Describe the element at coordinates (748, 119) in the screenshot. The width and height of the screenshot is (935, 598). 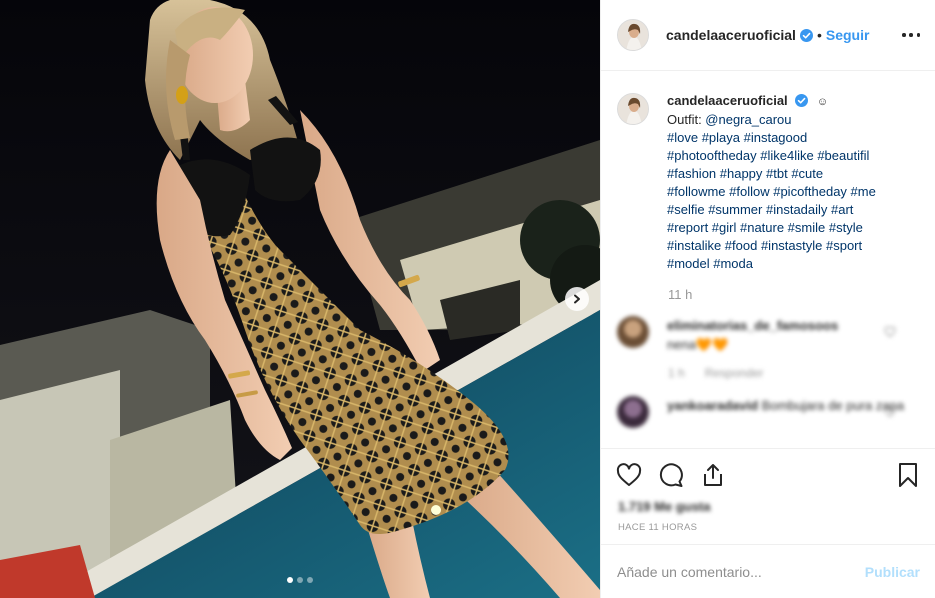
I see `mention-link: @negra_carou` at that location.